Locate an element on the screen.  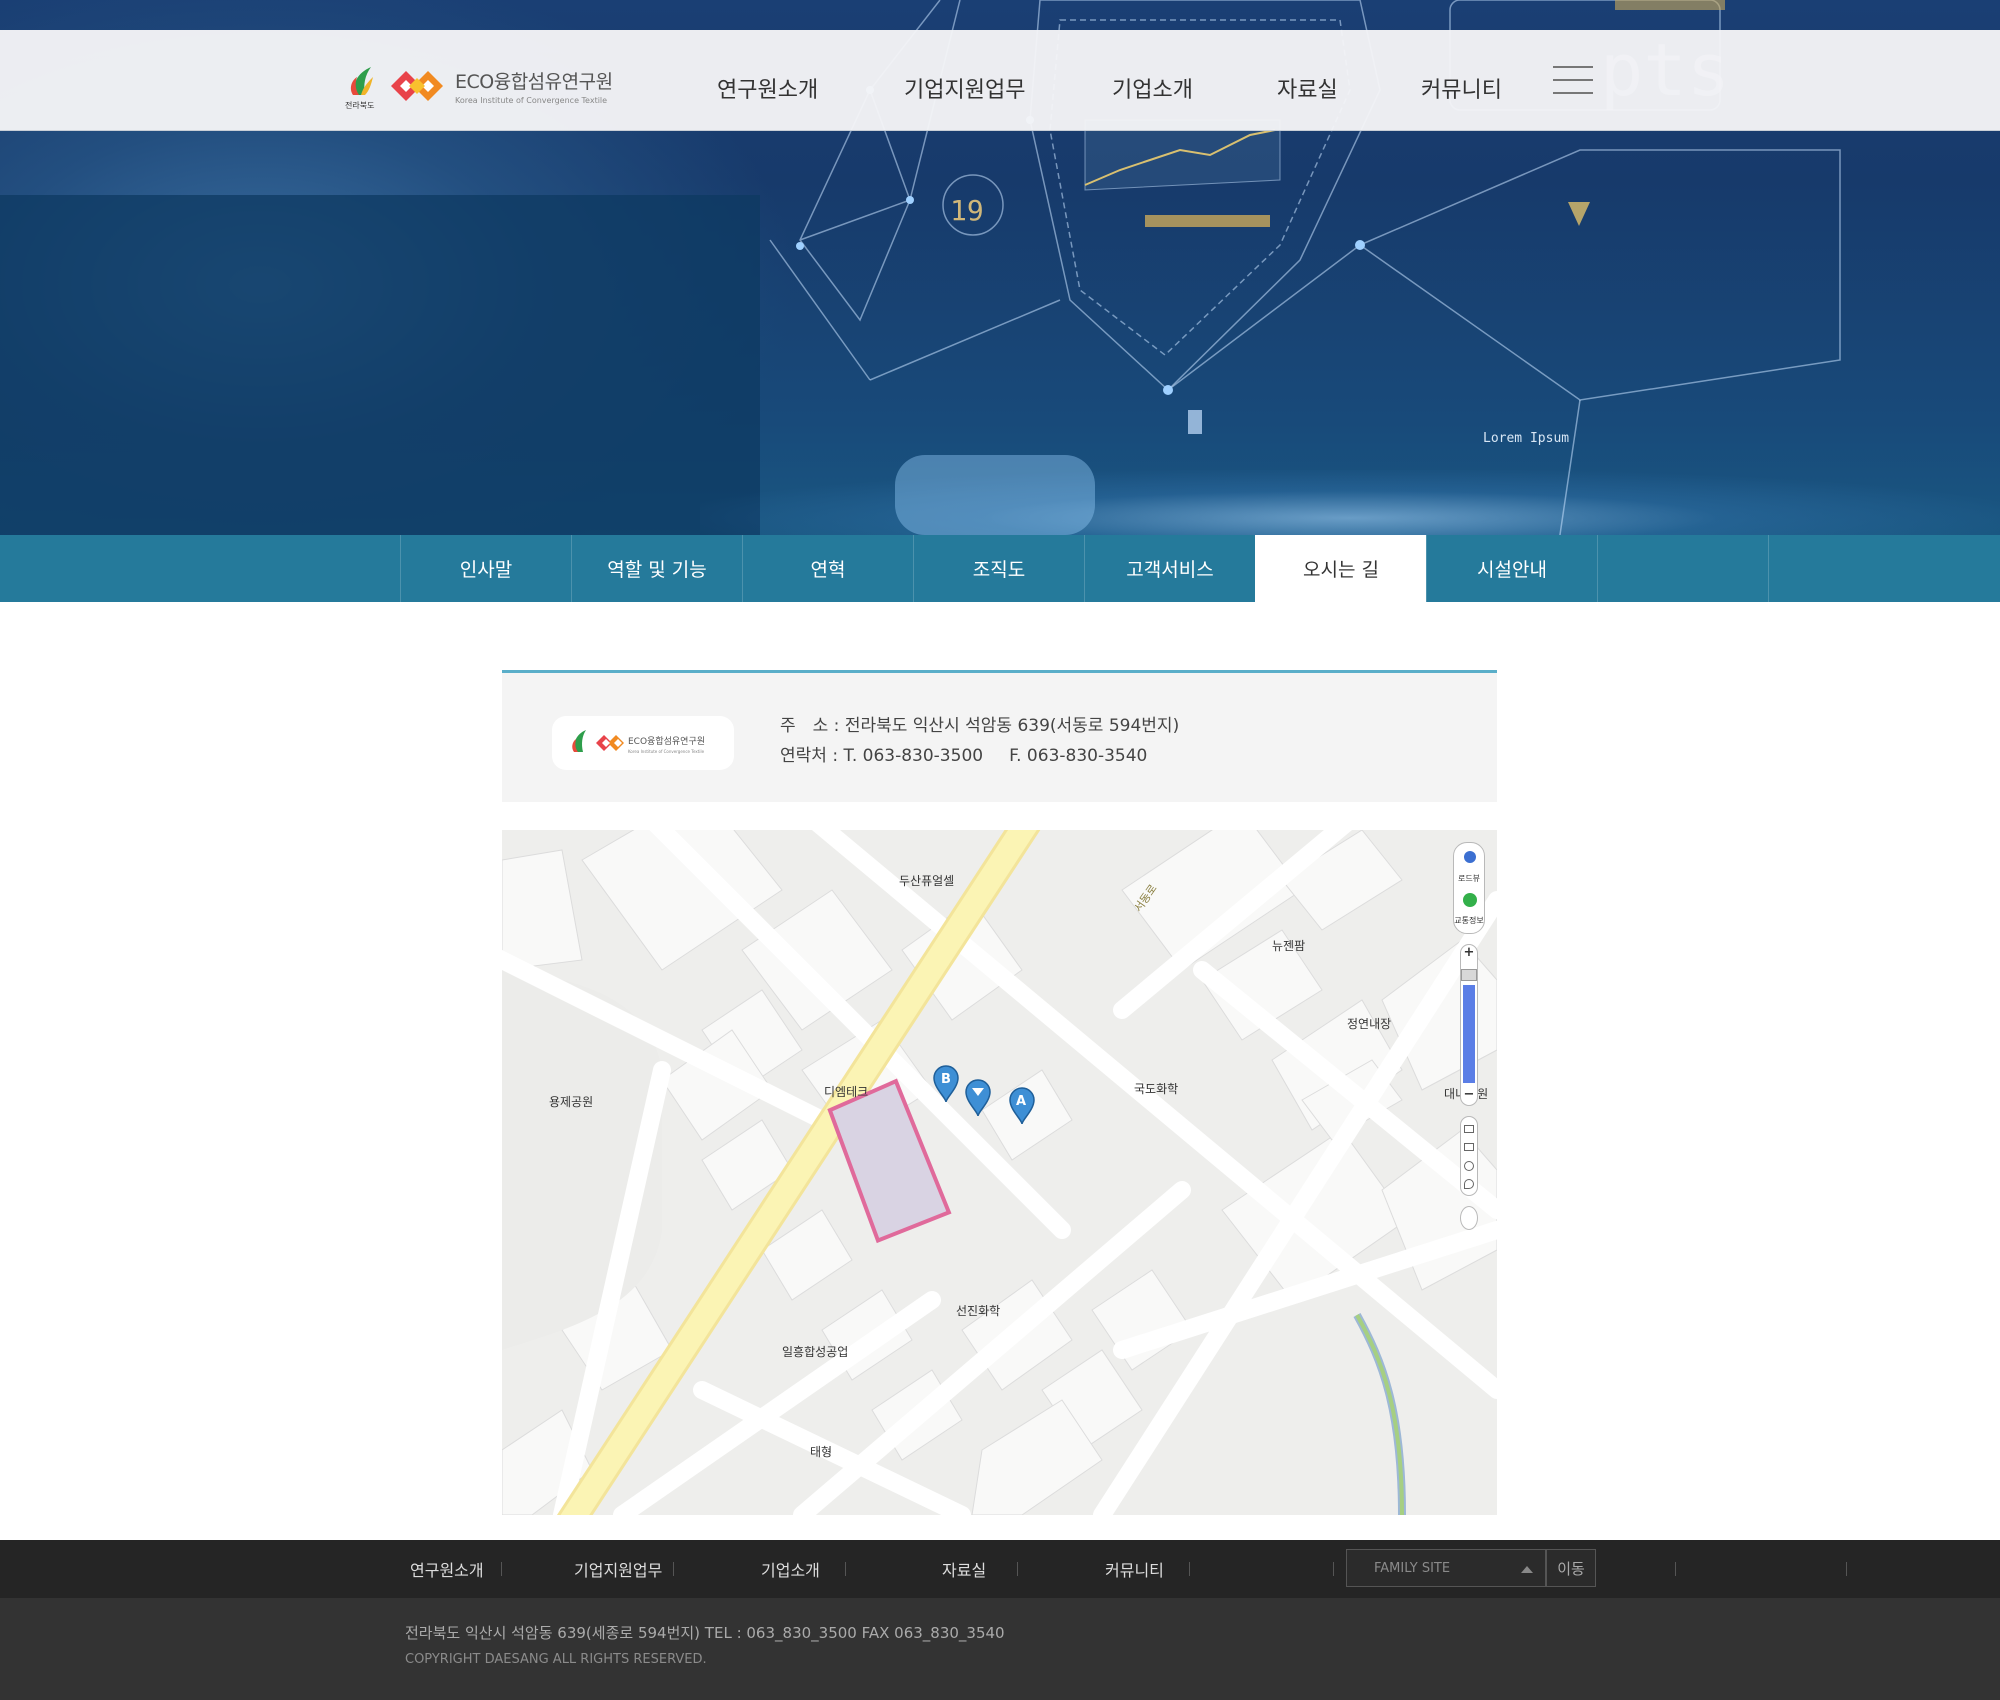
footer-link-community: 커뮤니티 is located at coordinates (1134, 1569).